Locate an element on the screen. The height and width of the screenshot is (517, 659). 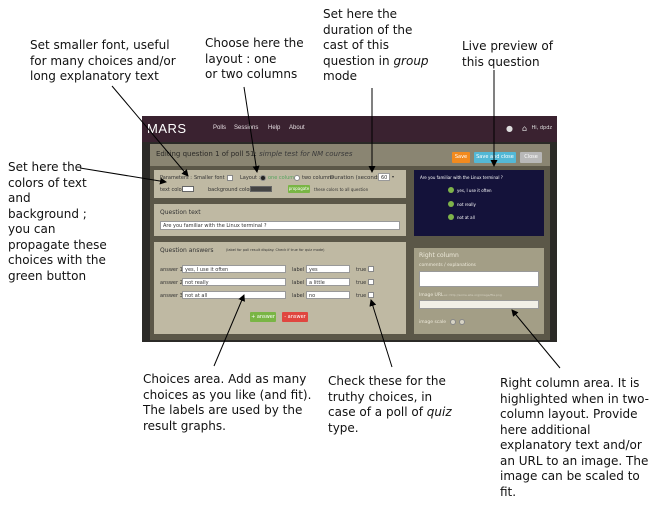
answer-3-true-label: true is located at coordinates (361, 296).